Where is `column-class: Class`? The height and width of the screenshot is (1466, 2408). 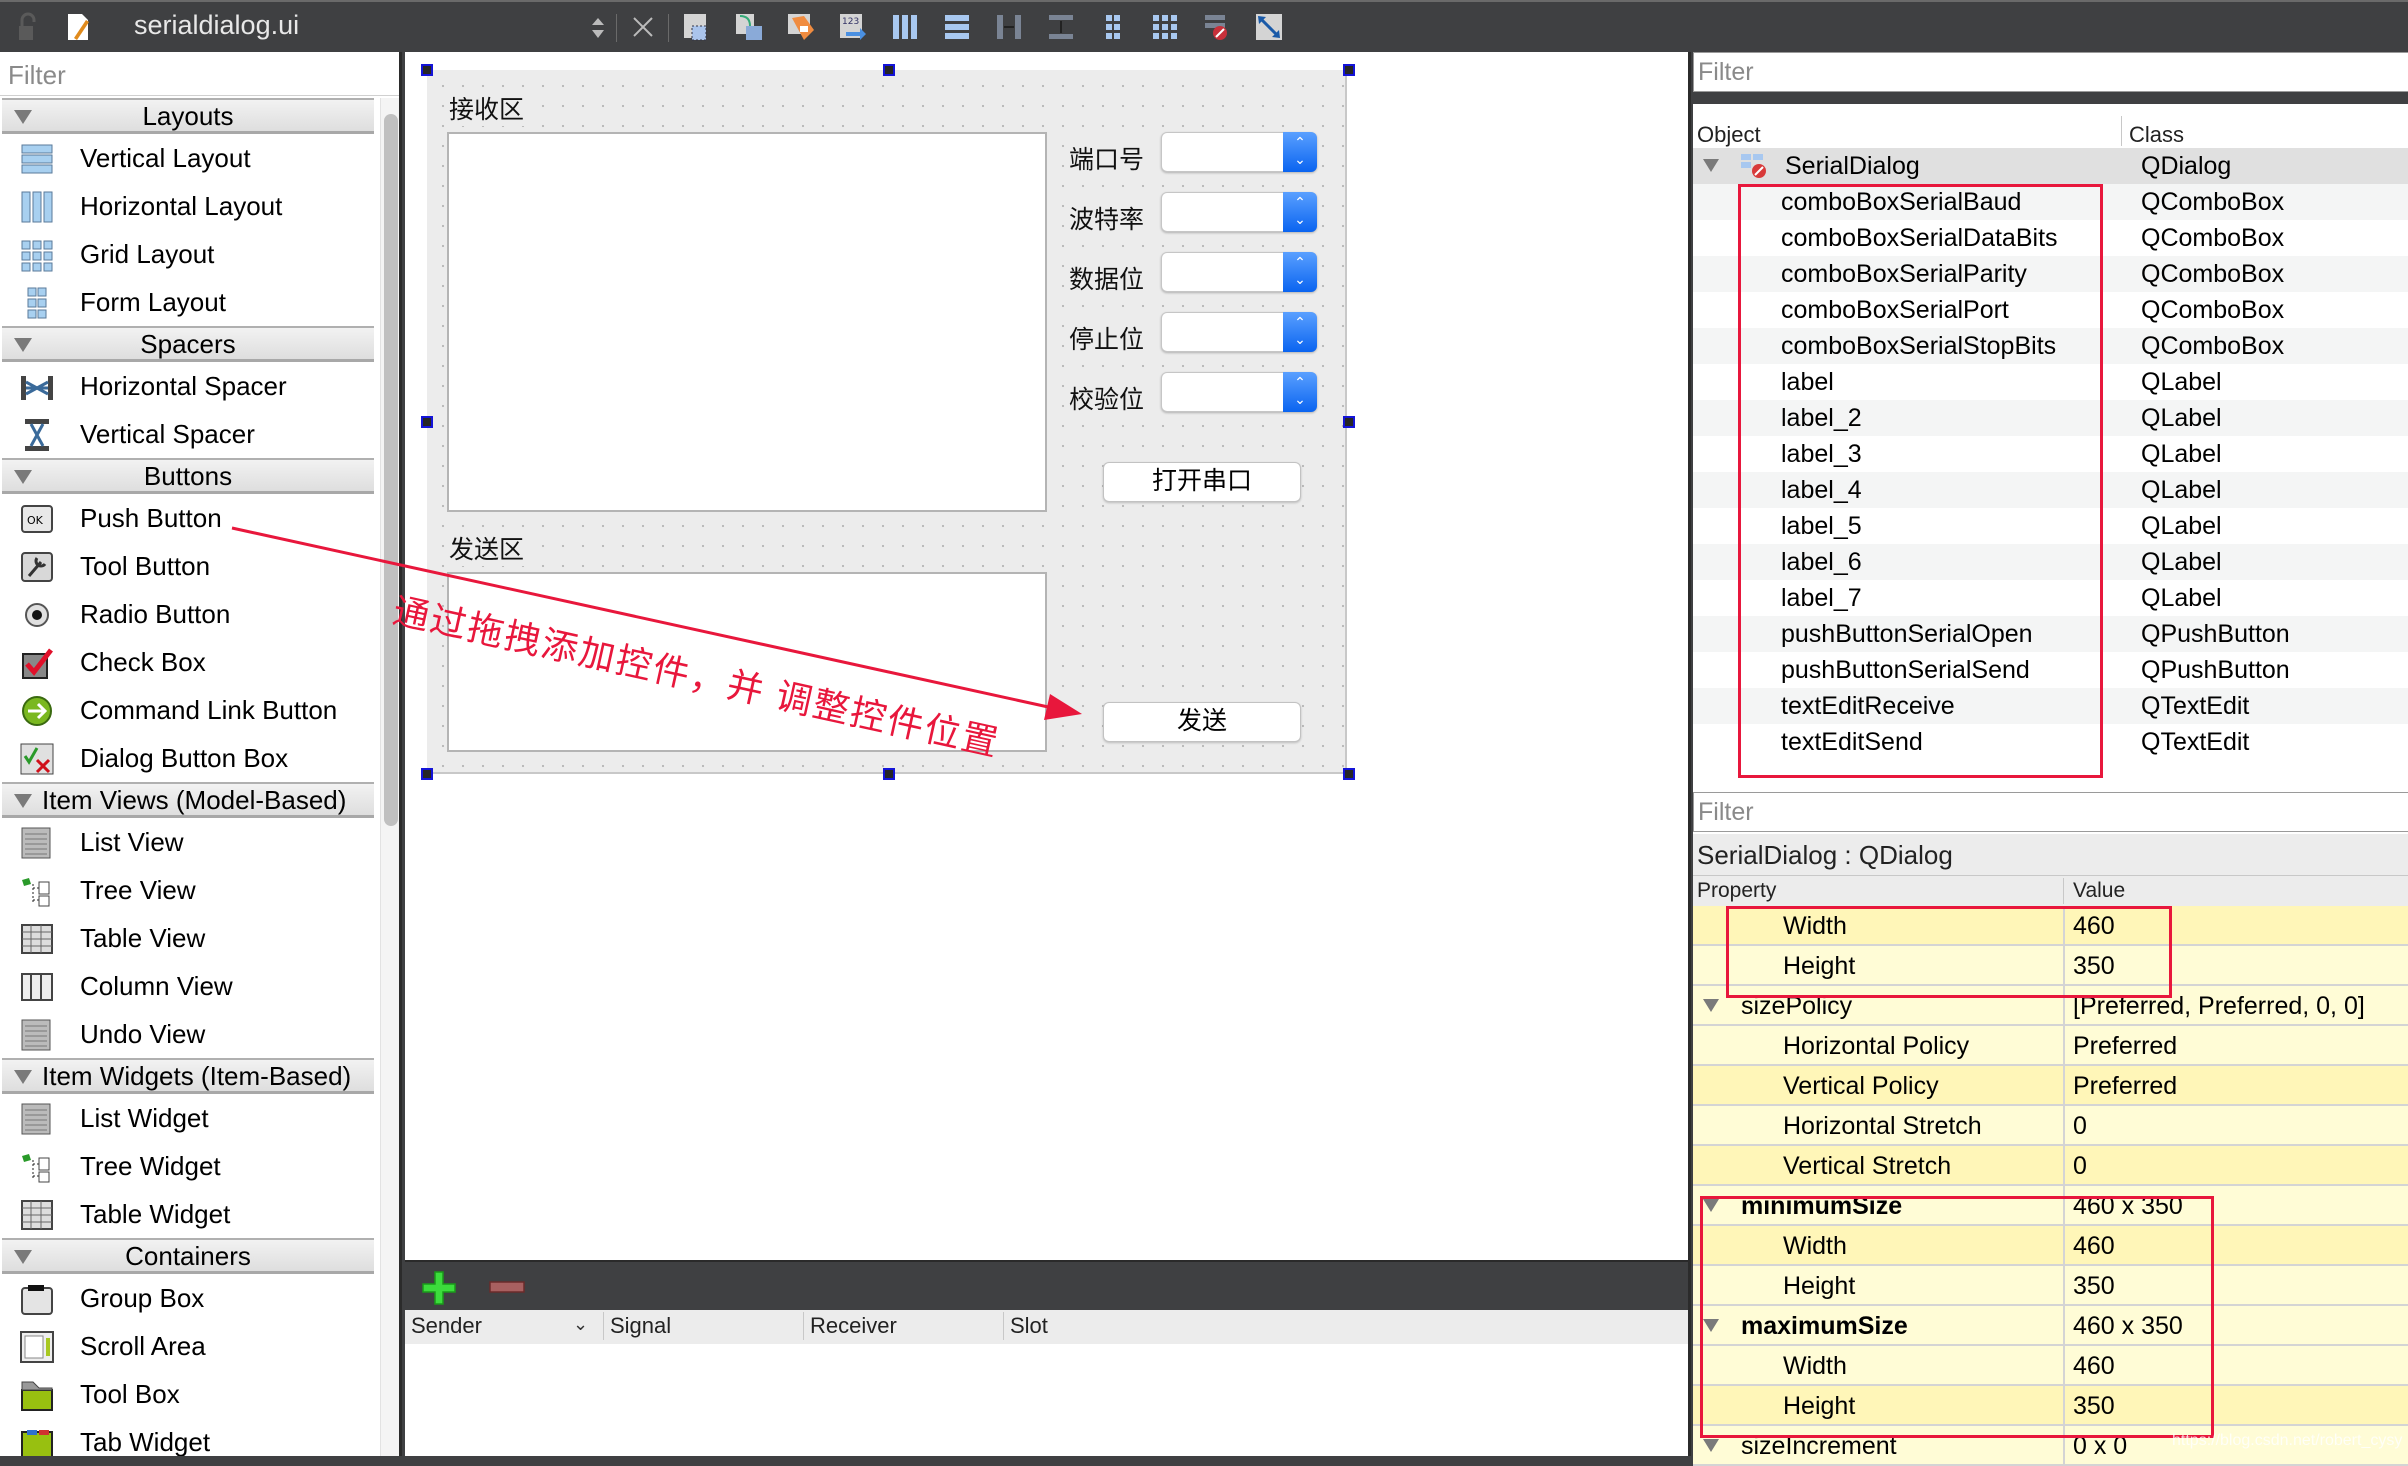 column-class: Class is located at coordinates (2156, 135).